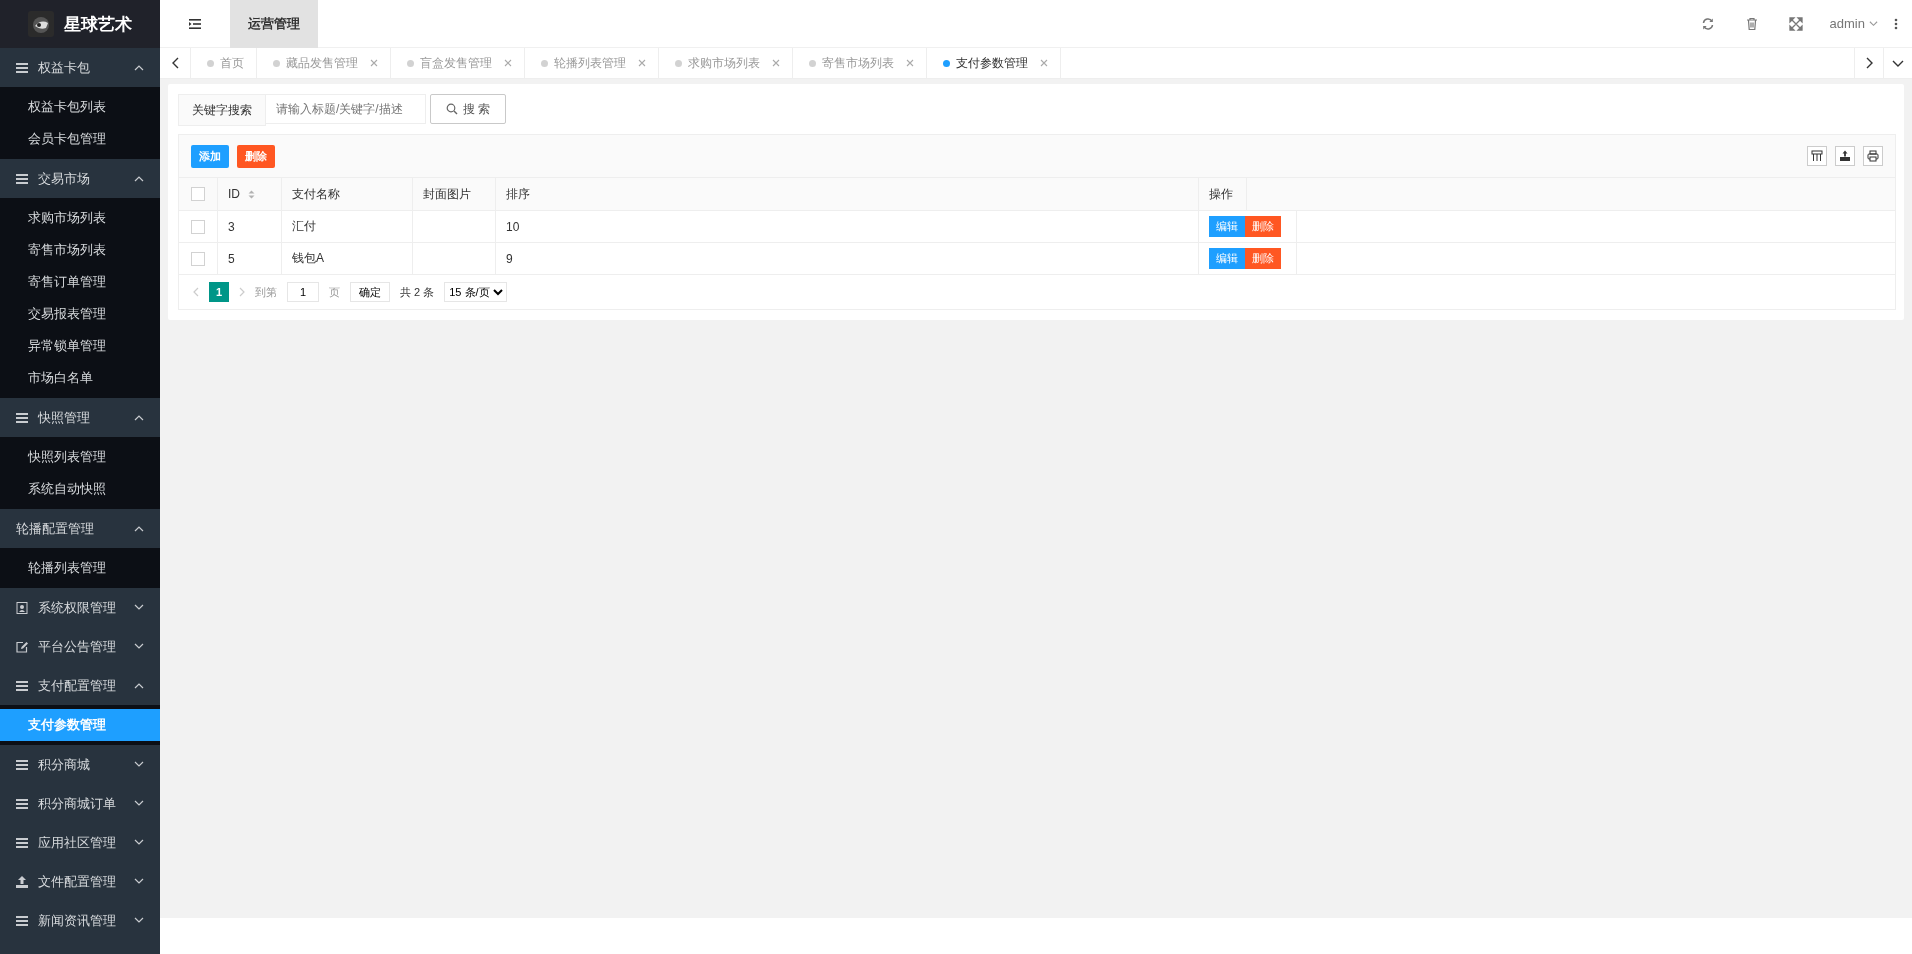  I want to click on sidebar-group: 新闻资讯管理, so click(80, 920).